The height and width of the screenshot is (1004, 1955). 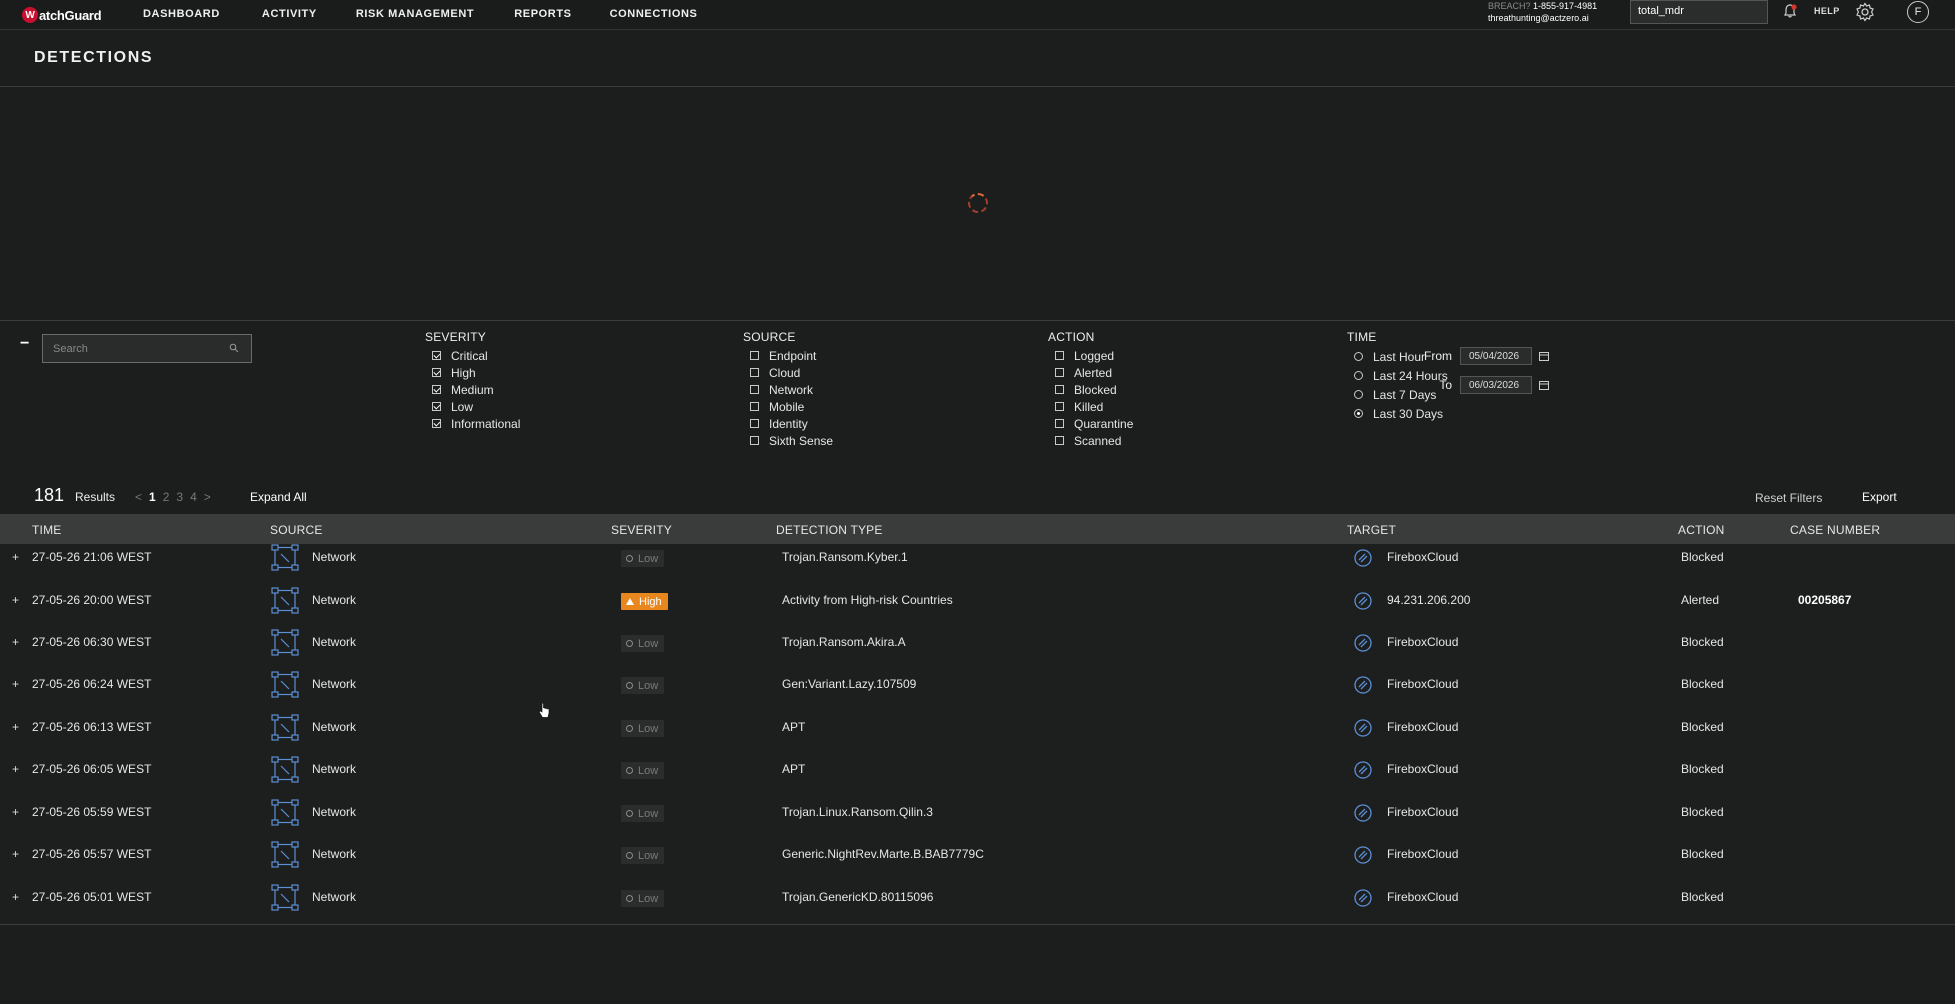 I want to click on expand-all-button: Expand All, so click(x=278, y=497).